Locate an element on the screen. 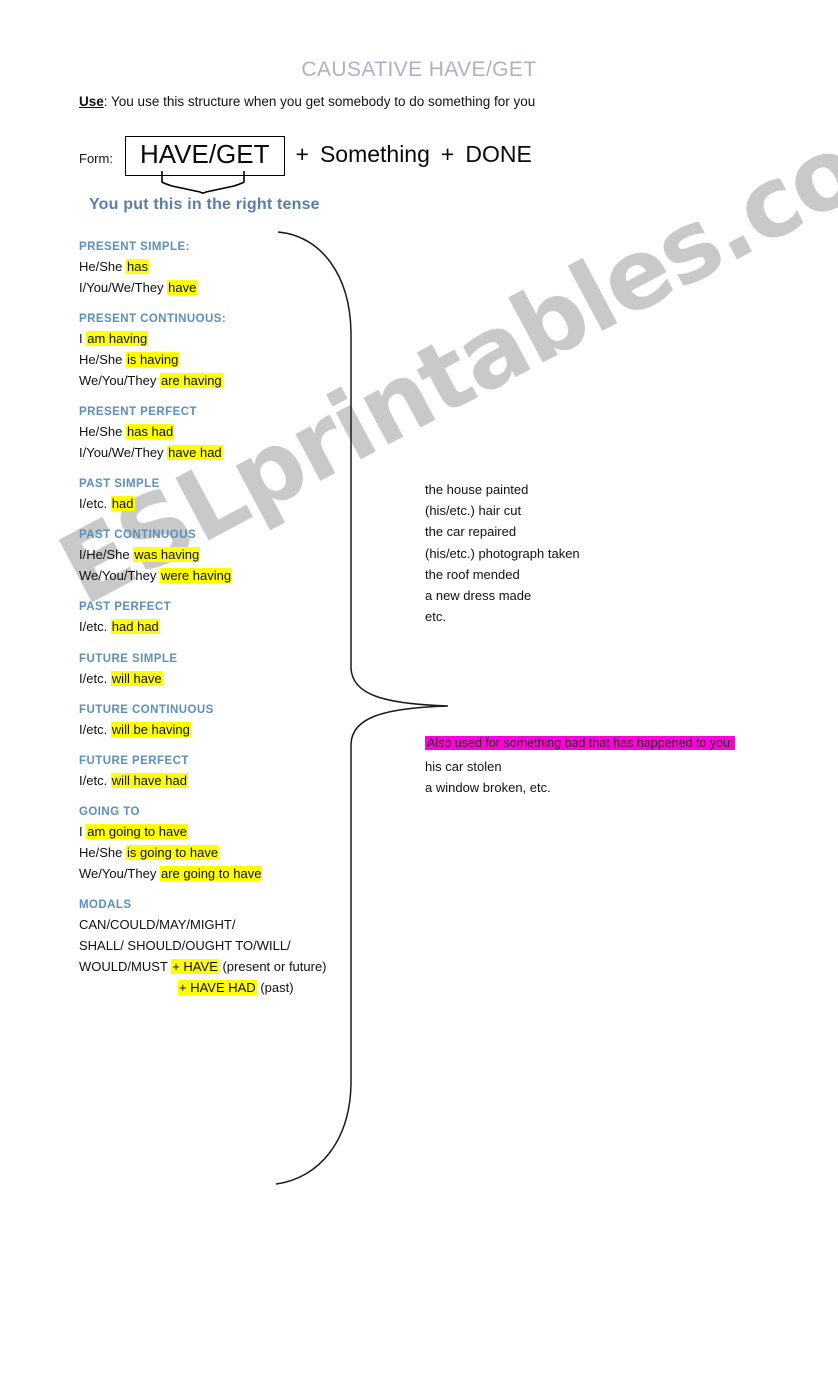 This screenshot has height=1389, width=838. tense-heading: PRESENT SIMPLE: is located at coordinates (134, 247).